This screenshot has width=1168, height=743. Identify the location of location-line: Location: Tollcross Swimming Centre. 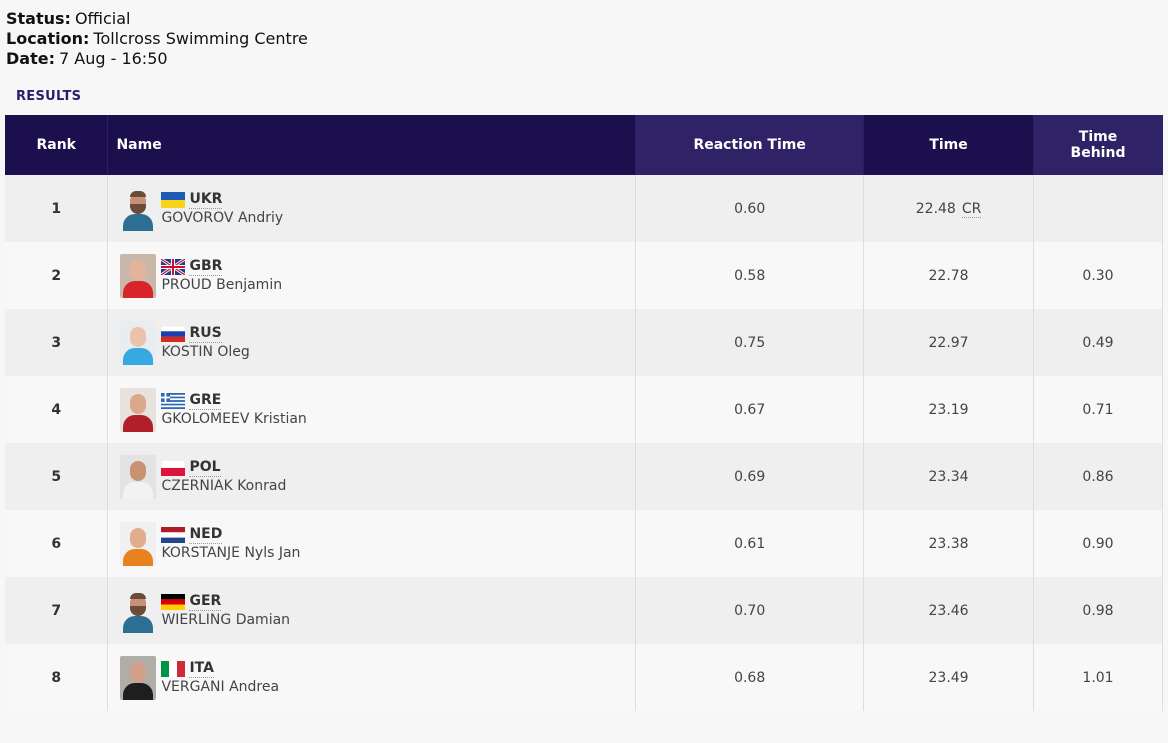
(157, 39).